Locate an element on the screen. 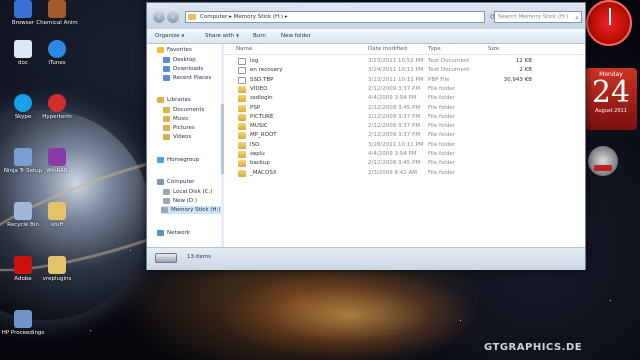  file-date: 3/28/2011 10:11 PM is located at coordinates (396, 144).